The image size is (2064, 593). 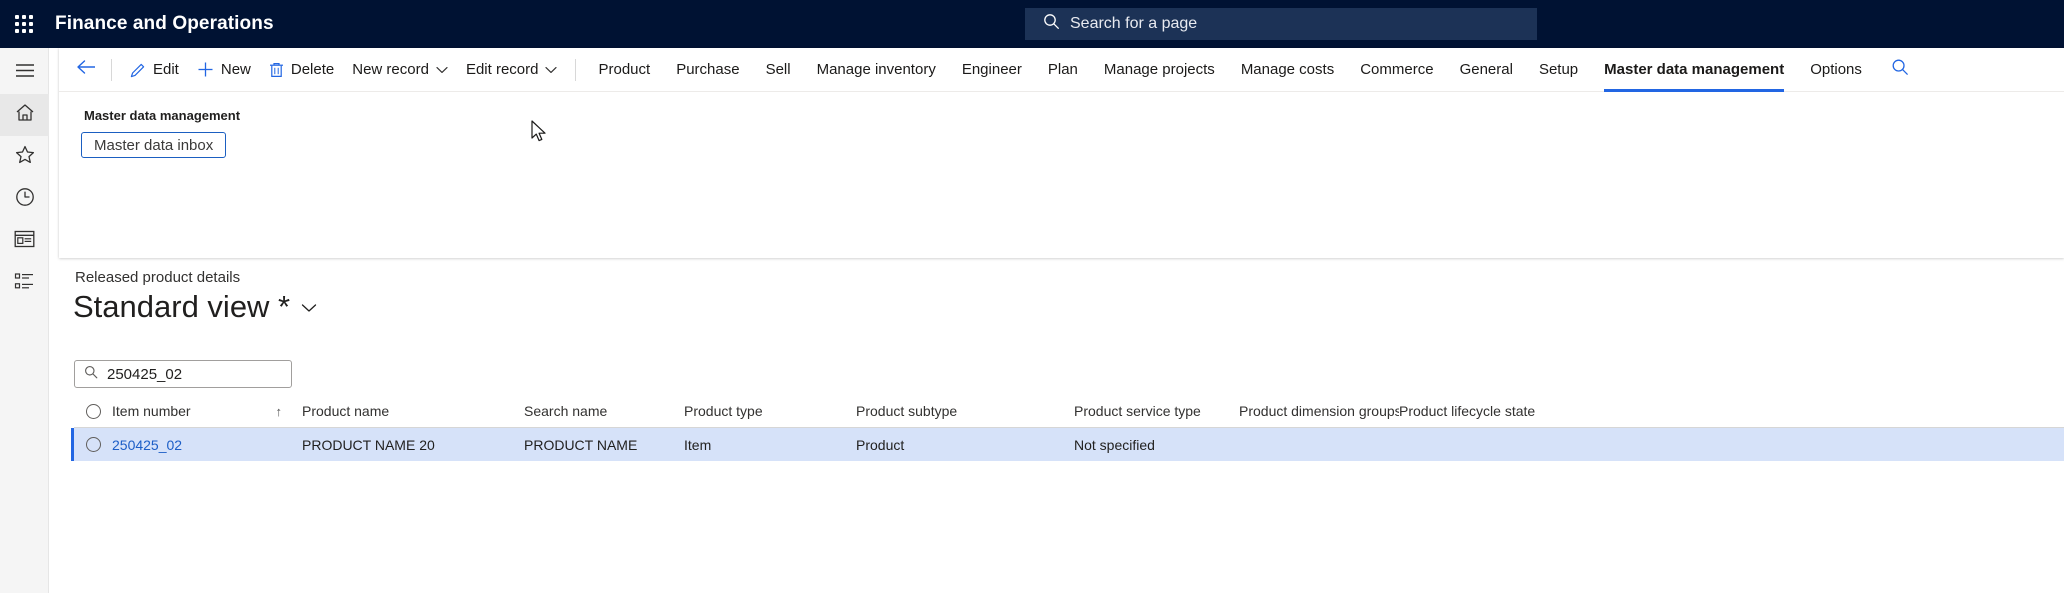 I want to click on column-header-product-type: Product type, so click(x=770, y=411).